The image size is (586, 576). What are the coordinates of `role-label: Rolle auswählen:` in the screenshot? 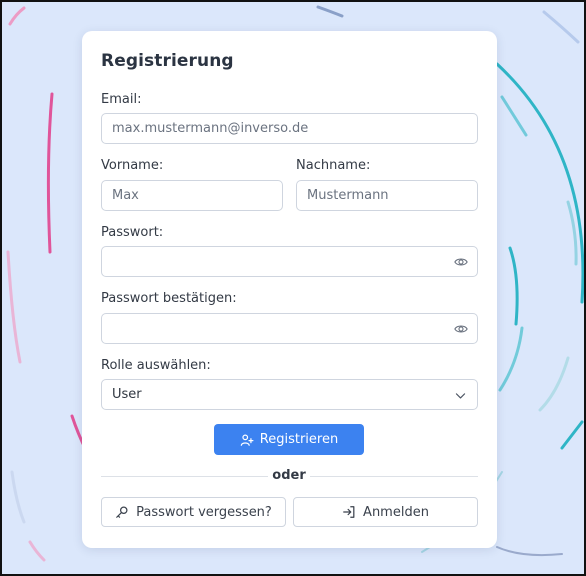 It's located at (156, 365).